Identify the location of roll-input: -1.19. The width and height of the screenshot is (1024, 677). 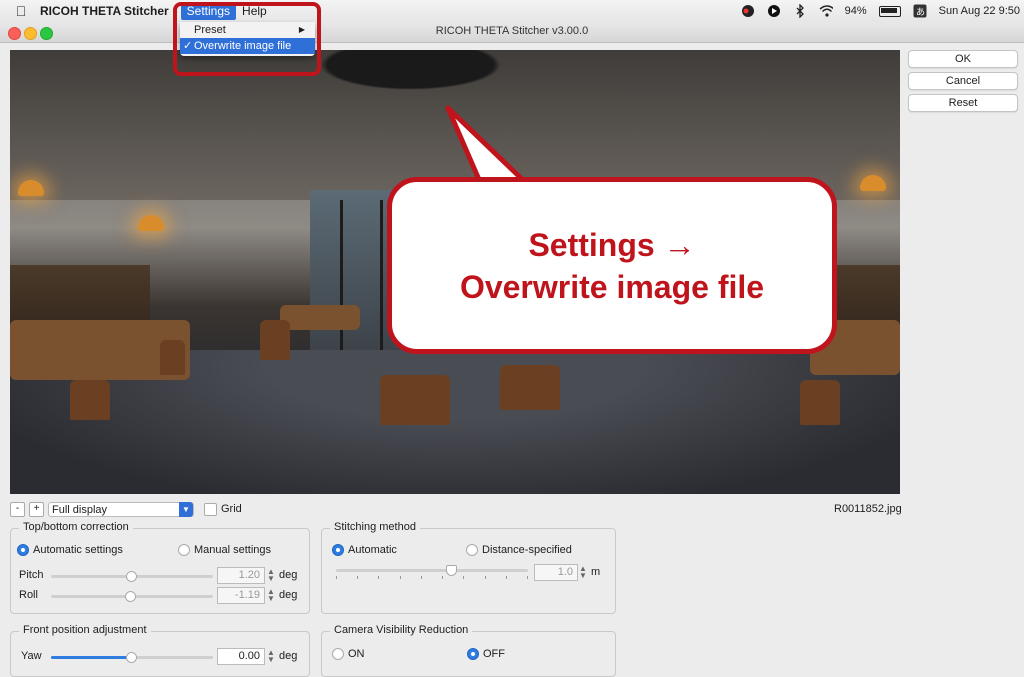
(241, 595).